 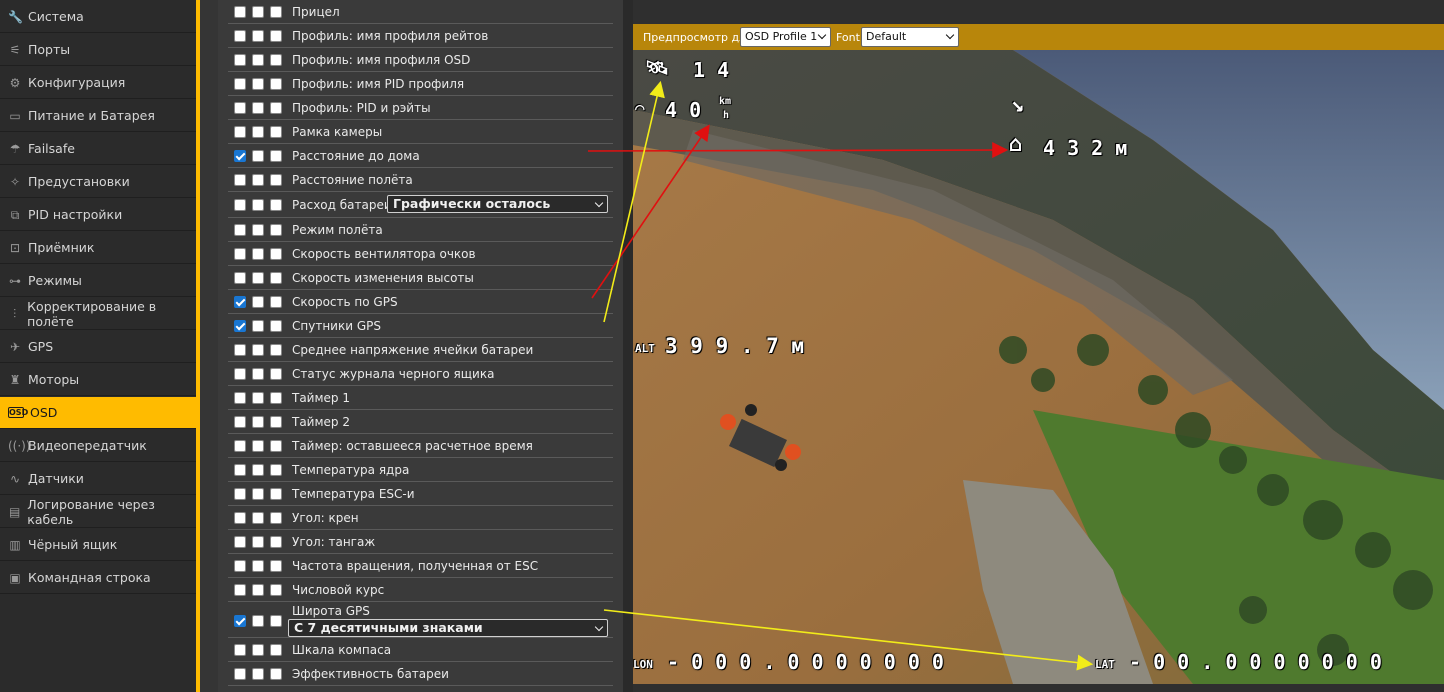 I want to click on sidebar-item-1: ⚟ Порты, so click(x=98, y=50).